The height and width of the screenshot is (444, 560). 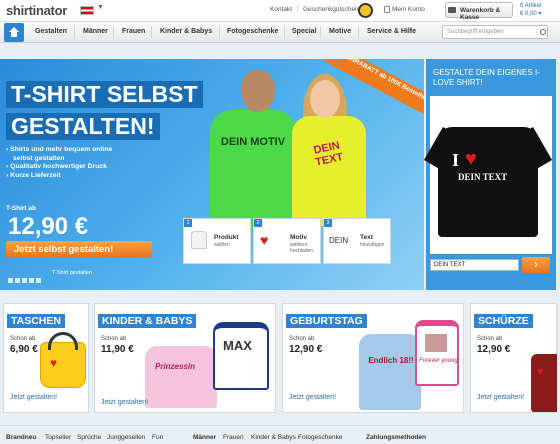 What do you see at coordinates (302, 248) in the screenshot?
I see `step-sub: wählen/ hochladen` at bounding box center [302, 248].